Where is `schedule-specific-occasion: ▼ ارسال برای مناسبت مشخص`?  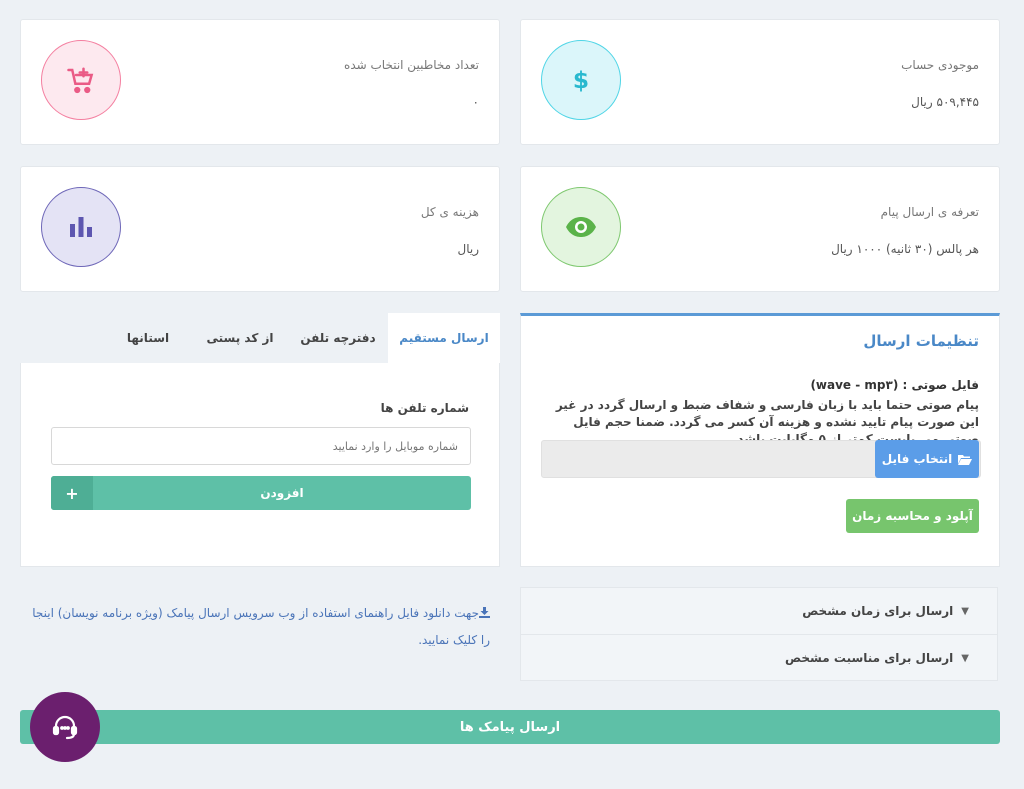 schedule-specific-occasion: ▼ ارسال برای مناسبت مشخص is located at coordinates (877, 658).